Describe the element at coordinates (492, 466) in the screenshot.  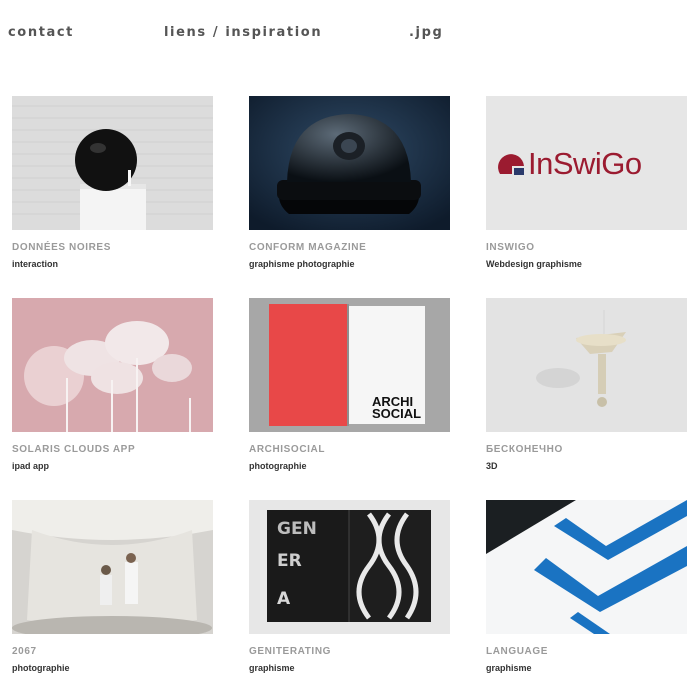
I see `project-tags: 3D` at that location.